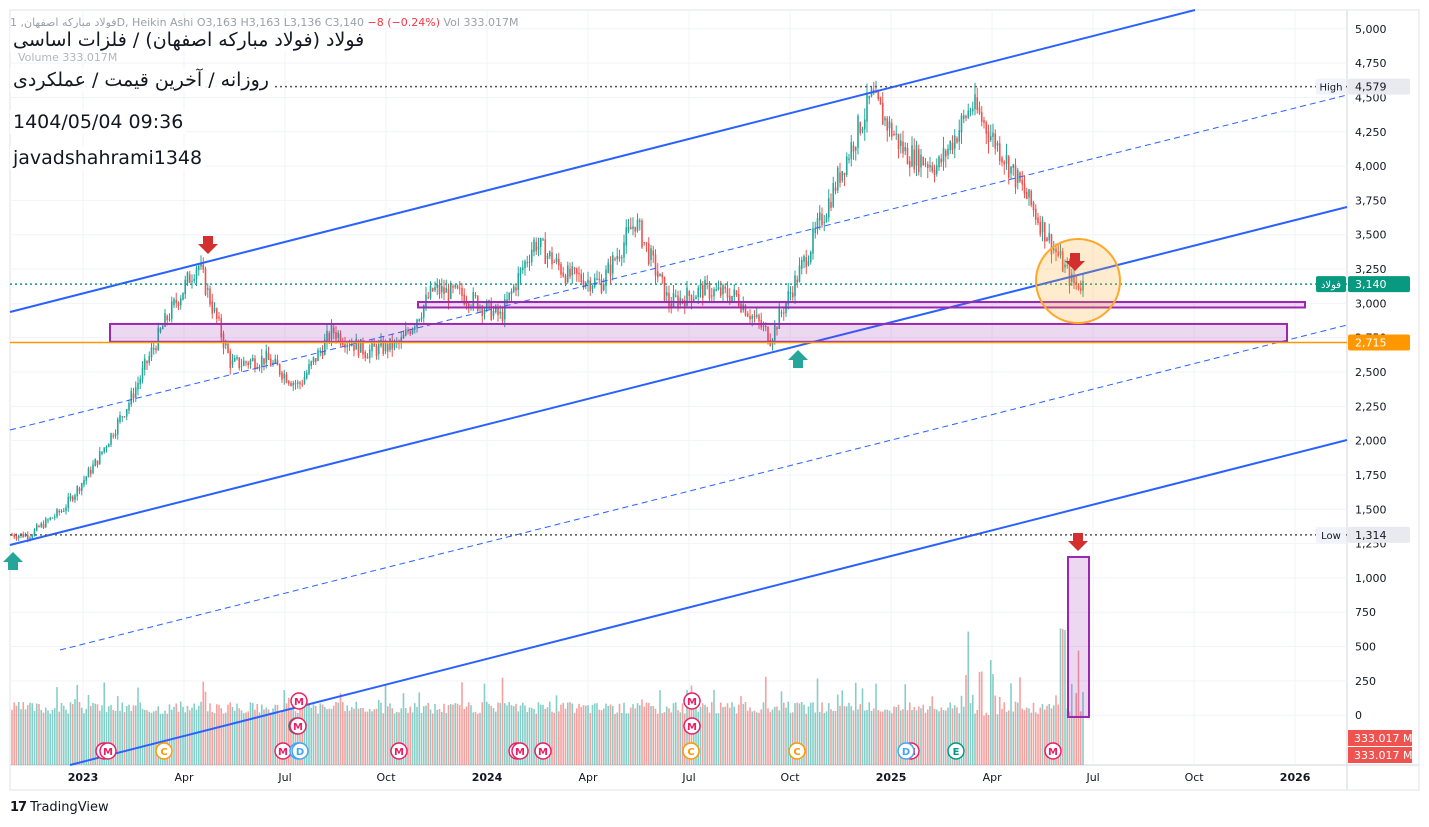 This screenshot has height=827, width=1429. What do you see at coordinates (1371, 441) in the screenshot?
I see `y-tick-label: 2,000` at bounding box center [1371, 441].